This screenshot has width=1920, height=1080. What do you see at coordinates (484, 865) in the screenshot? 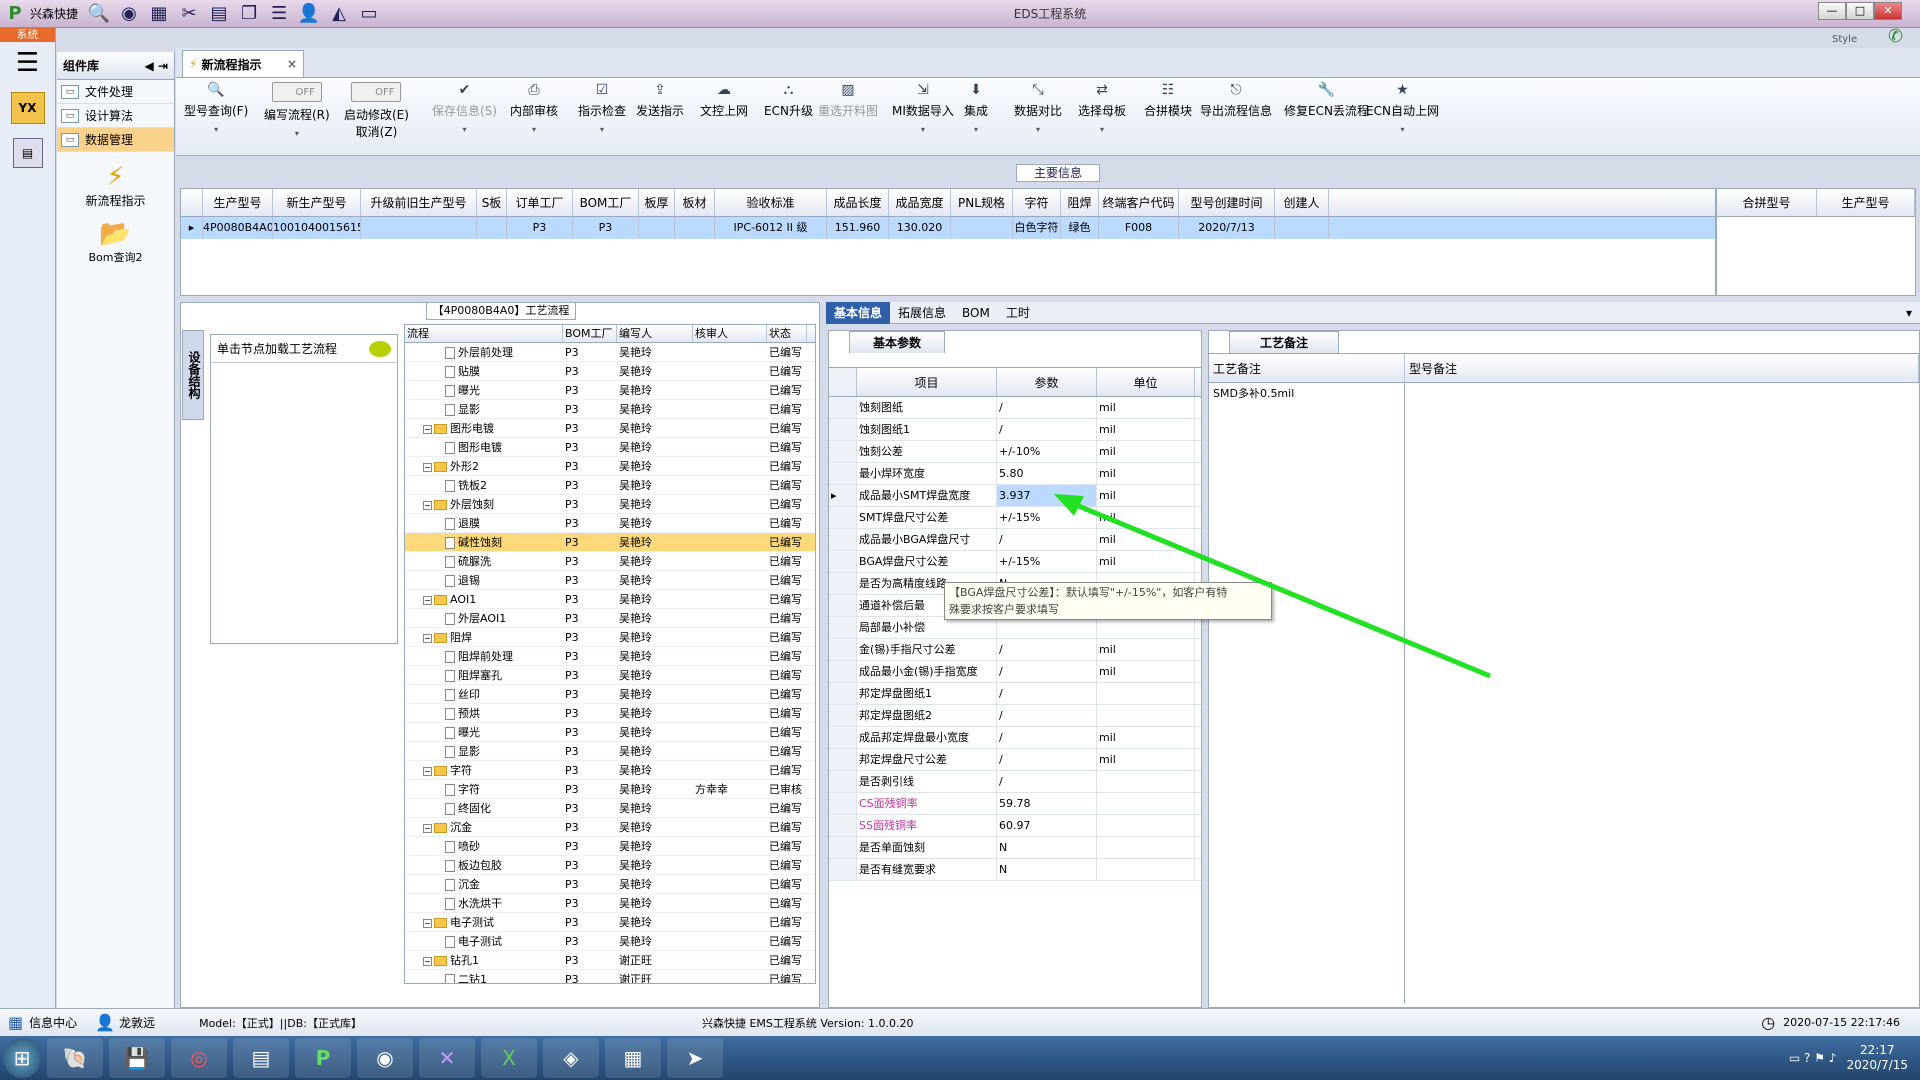
I see `tree-node: 板边包胶` at bounding box center [484, 865].